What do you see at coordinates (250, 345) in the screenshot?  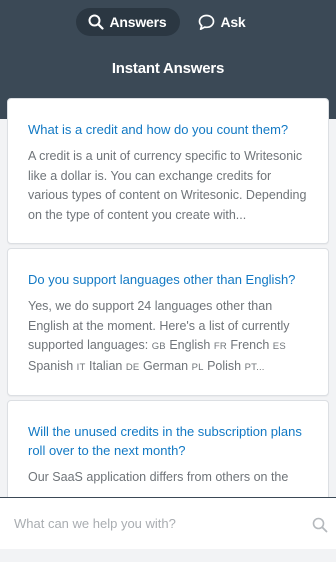 I see `language-name: French` at bounding box center [250, 345].